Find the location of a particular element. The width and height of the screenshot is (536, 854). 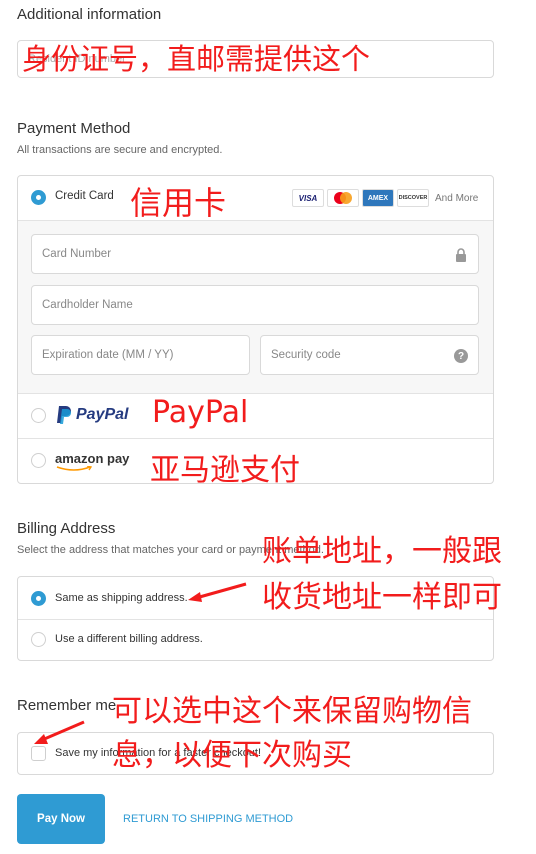

mastercard-circles-icon is located at coordinates (343, 198).